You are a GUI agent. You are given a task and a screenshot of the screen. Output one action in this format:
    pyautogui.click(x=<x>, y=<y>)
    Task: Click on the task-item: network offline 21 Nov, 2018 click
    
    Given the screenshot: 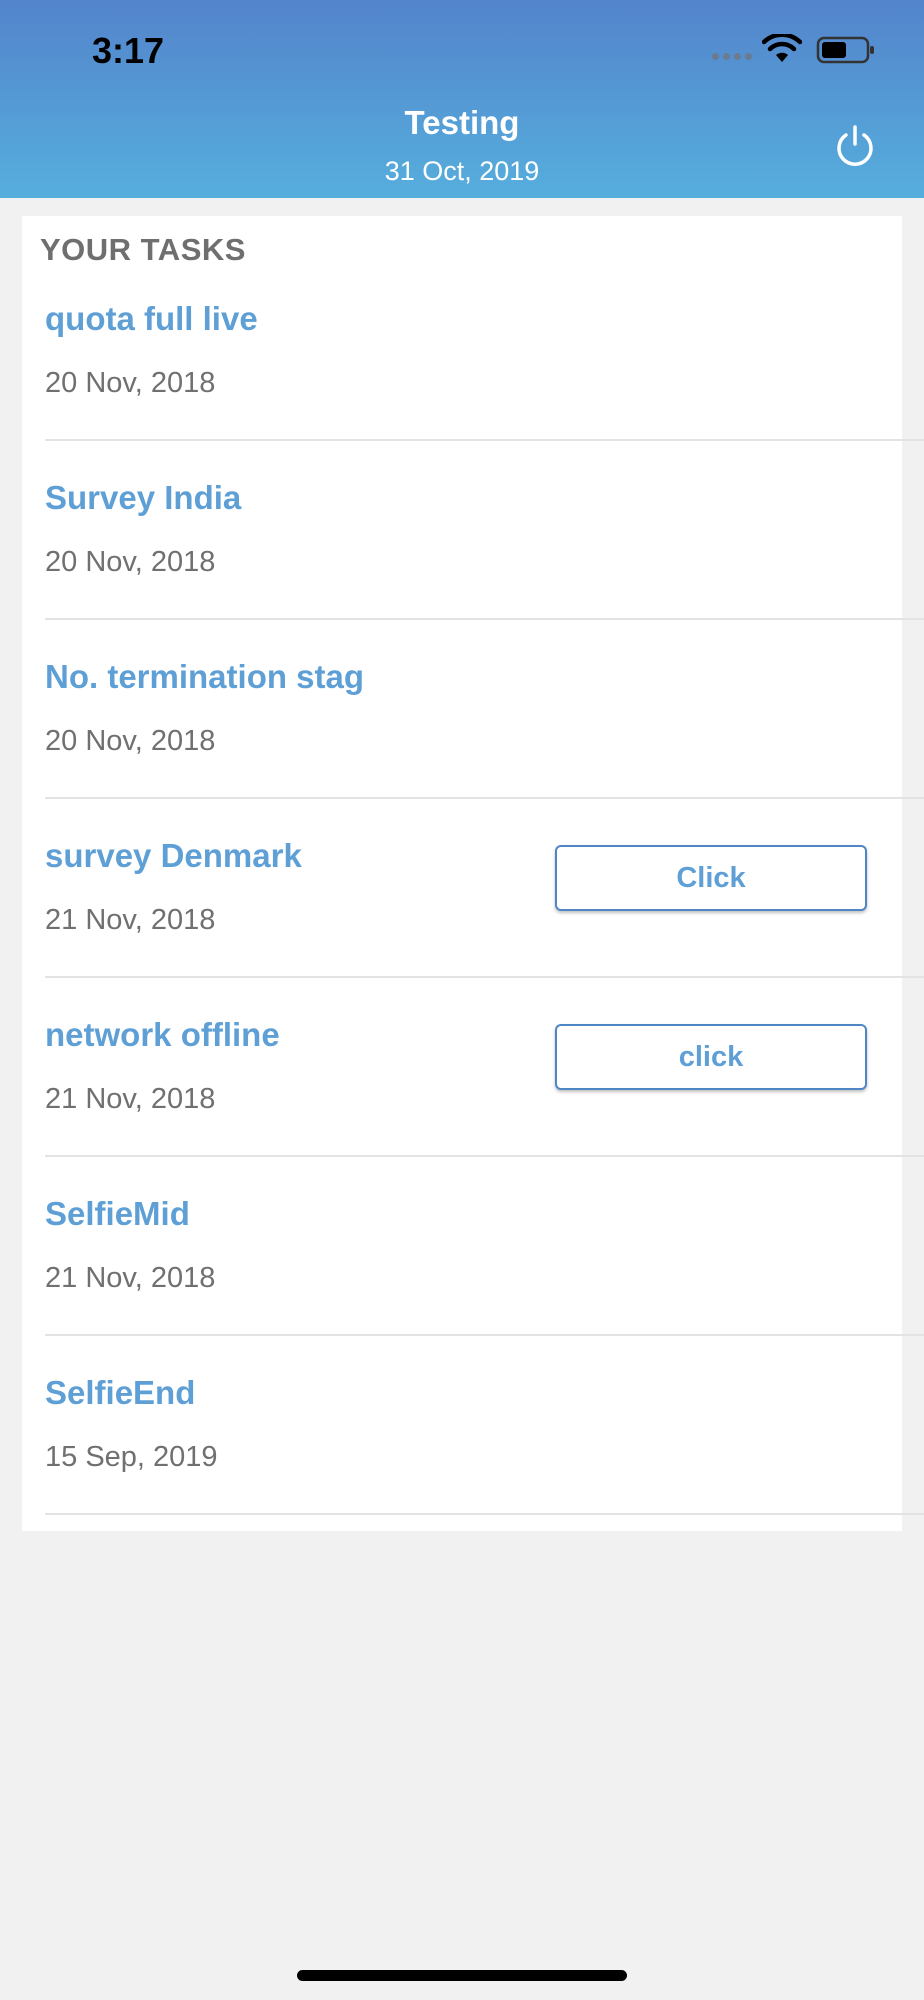 What is the action you would take?
    pyautogui.click(x=473, y=1067)
    